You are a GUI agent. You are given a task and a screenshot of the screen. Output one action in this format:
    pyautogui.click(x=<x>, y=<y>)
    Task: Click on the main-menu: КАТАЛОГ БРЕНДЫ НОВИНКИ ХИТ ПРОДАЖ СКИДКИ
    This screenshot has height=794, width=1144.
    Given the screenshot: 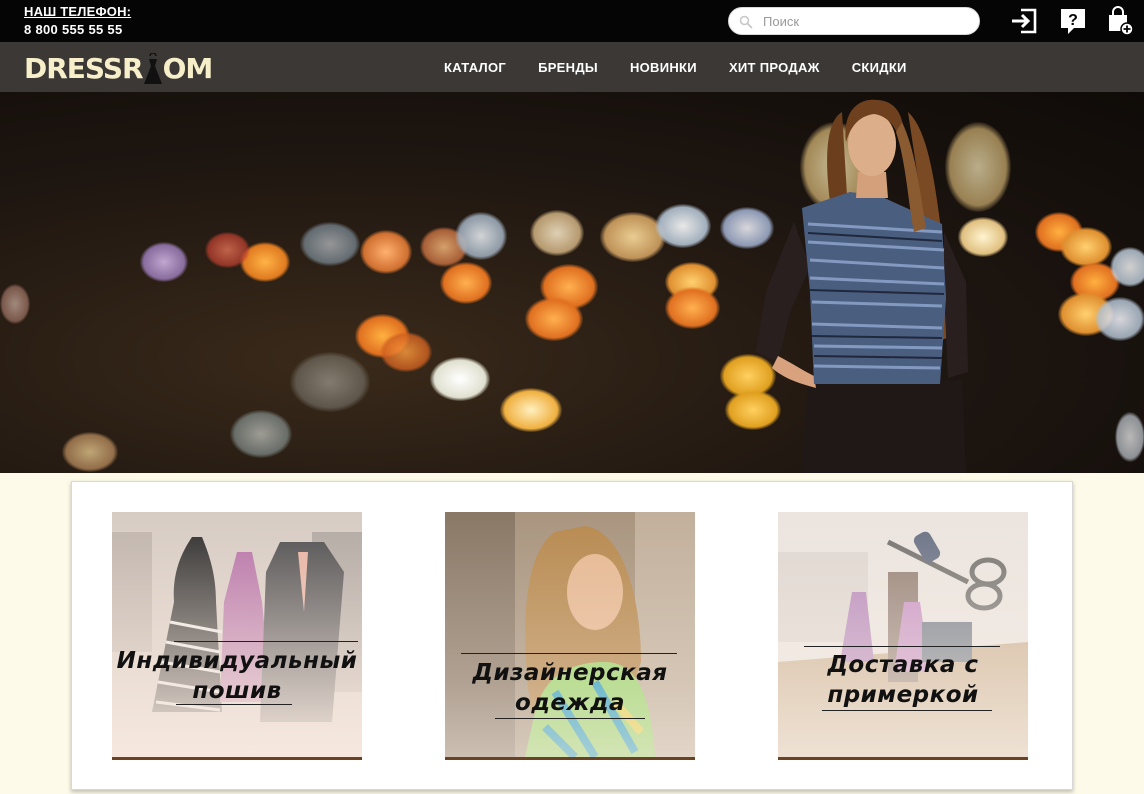 What is the action you would take?
    pyautogui.click(x=675, y=67)
    